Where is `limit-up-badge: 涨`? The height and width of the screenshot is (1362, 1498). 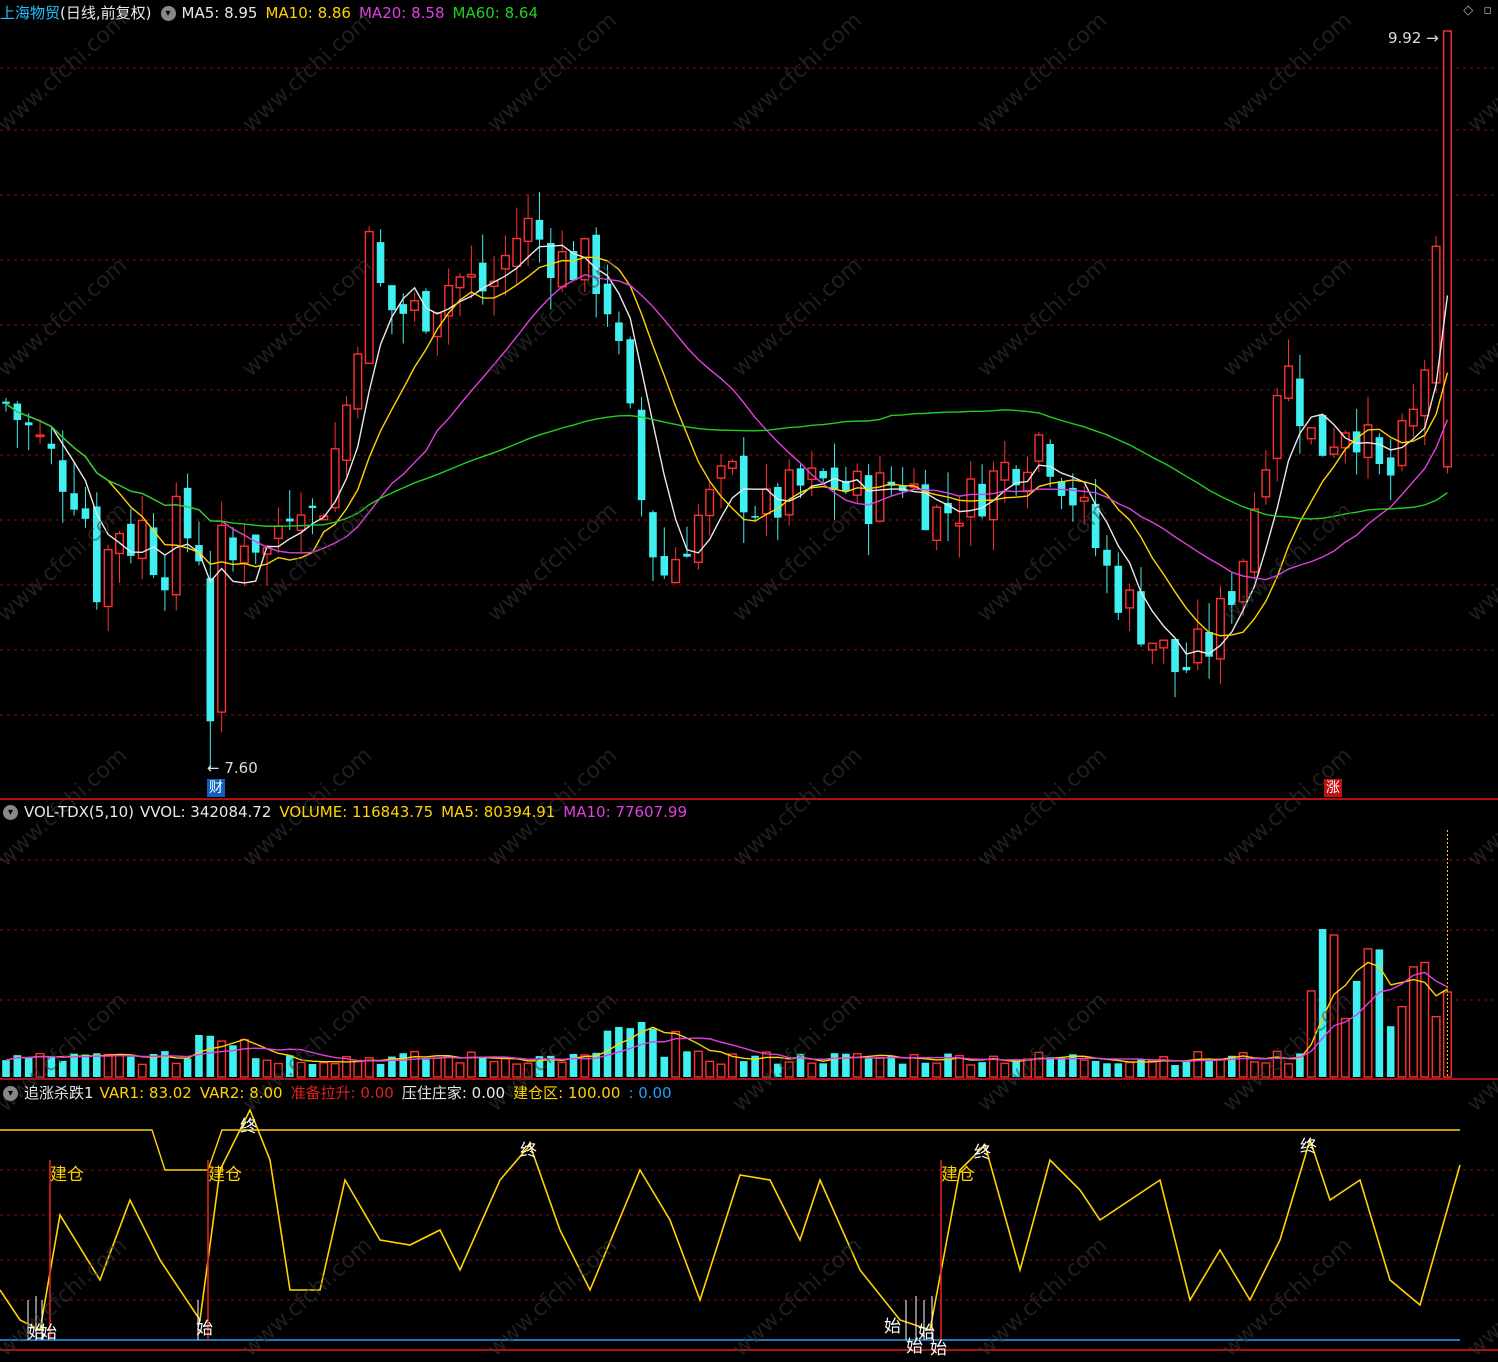 limit-up-badge: 涨 is located at coordinates (1333, 788).